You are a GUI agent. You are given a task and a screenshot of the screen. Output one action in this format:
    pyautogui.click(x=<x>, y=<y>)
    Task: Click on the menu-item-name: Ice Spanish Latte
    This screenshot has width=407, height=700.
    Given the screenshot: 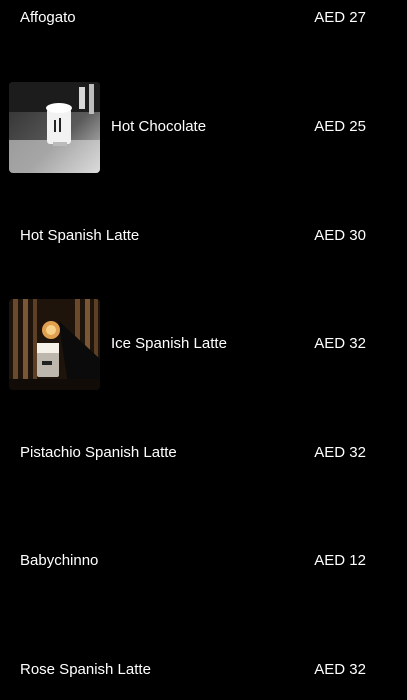 What is the action you would take?
    pyautogui.click(x=169, y=343)
    